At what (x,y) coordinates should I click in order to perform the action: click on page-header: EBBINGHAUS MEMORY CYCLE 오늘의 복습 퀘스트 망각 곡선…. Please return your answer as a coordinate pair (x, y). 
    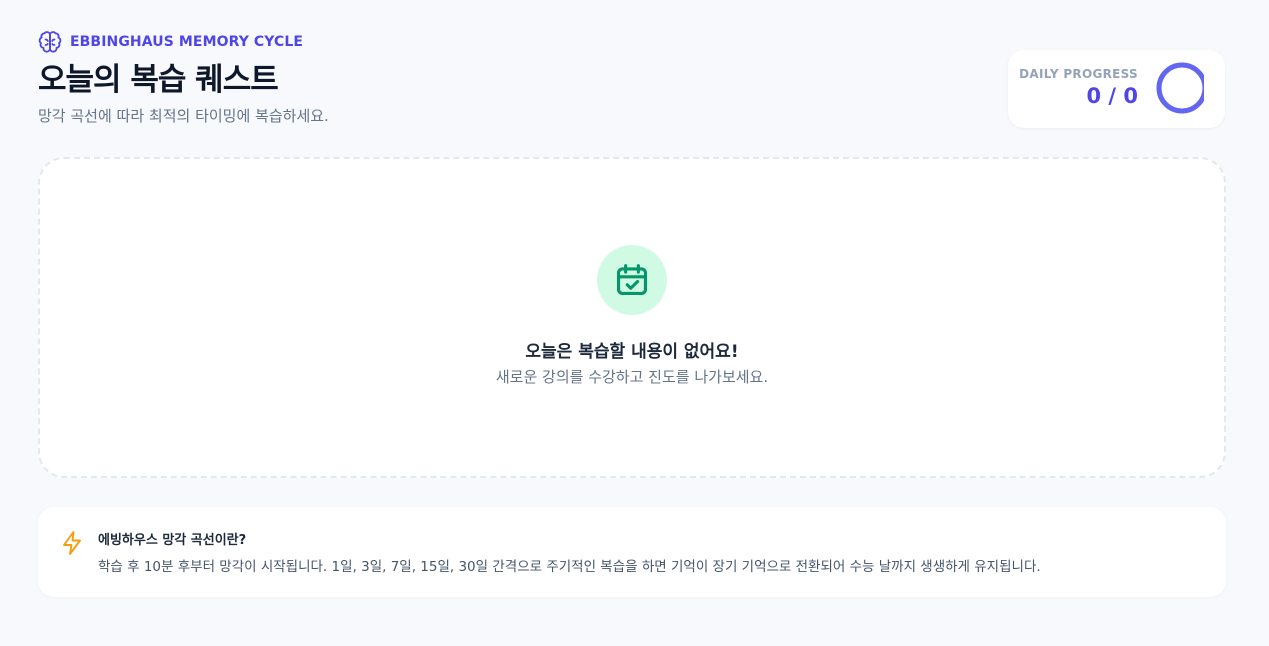
    Looking at the image, I should click on (183, 78).